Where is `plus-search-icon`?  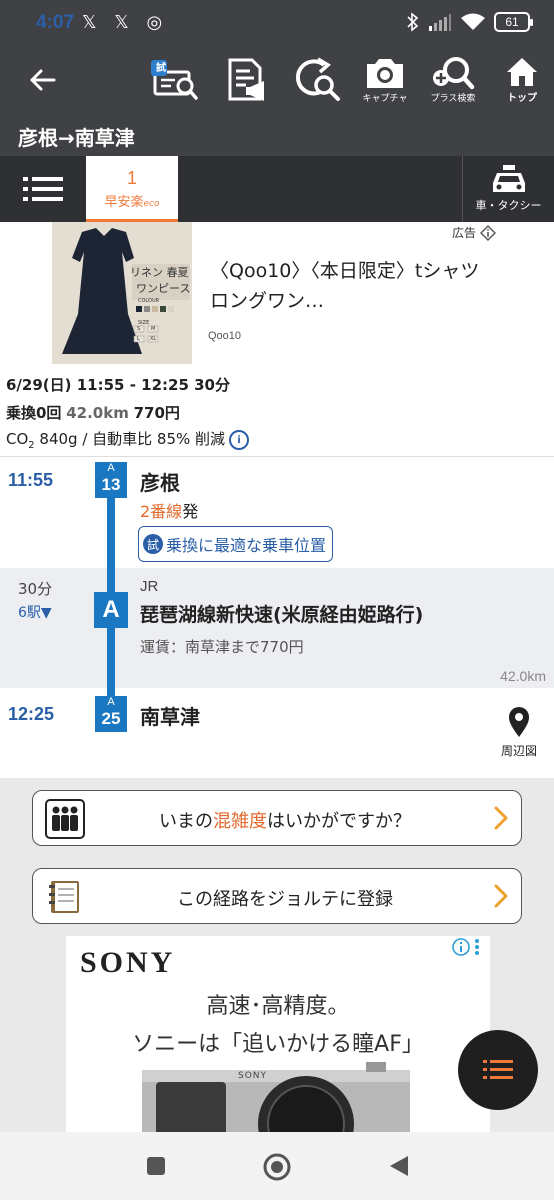
plus-search-icon is located at coordinates (454, 73).